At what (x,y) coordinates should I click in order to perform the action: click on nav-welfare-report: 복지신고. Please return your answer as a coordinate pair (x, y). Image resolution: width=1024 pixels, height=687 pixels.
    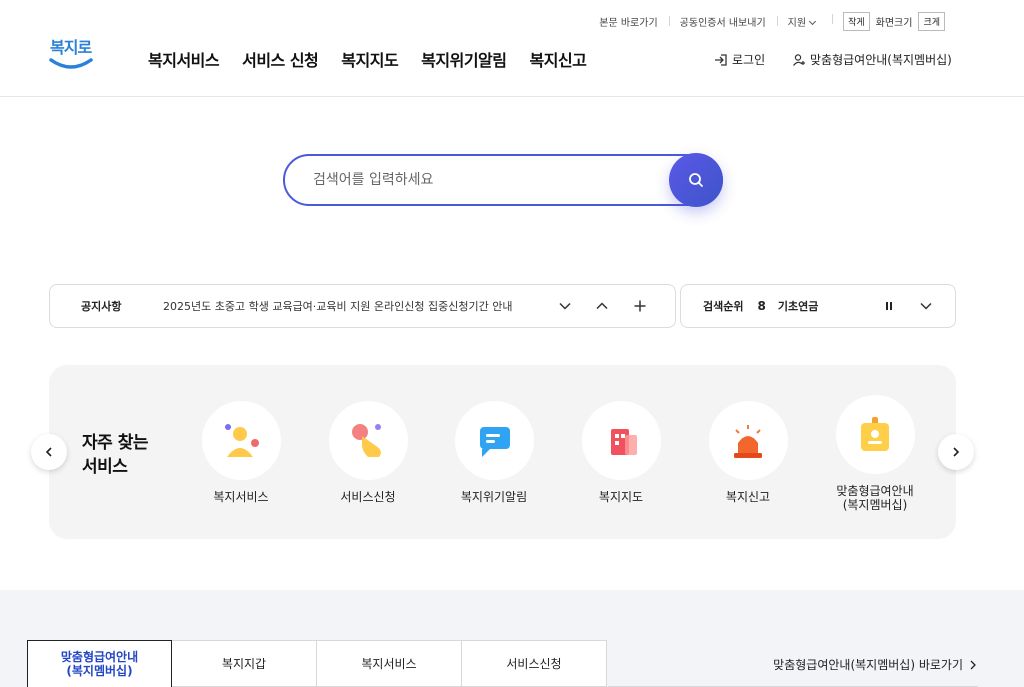
    Looking at the image, I should click on (558, 59).